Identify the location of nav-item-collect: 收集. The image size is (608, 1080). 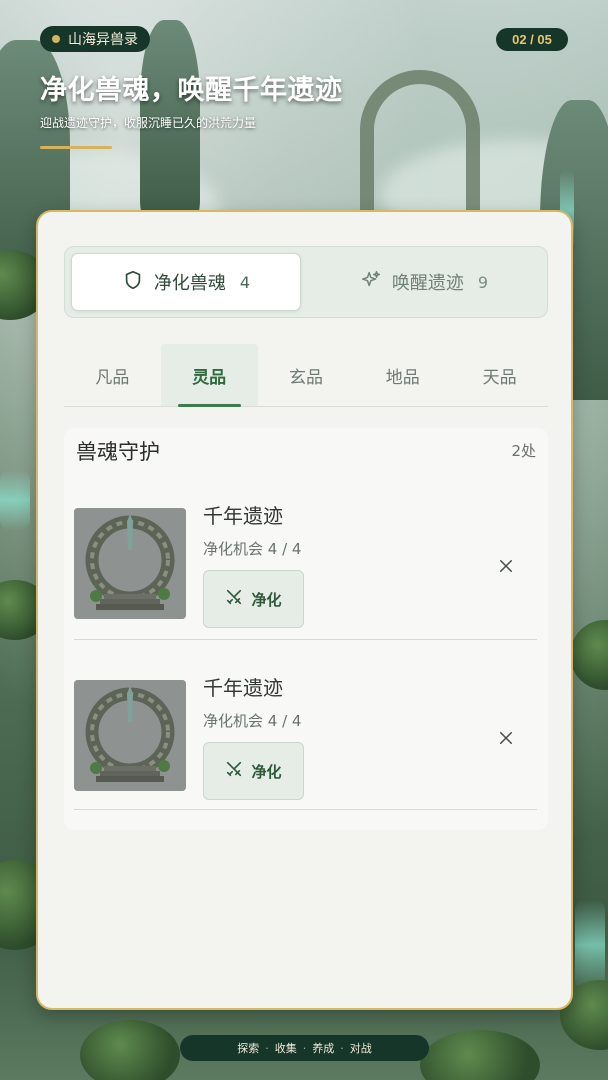
(286, 1048).